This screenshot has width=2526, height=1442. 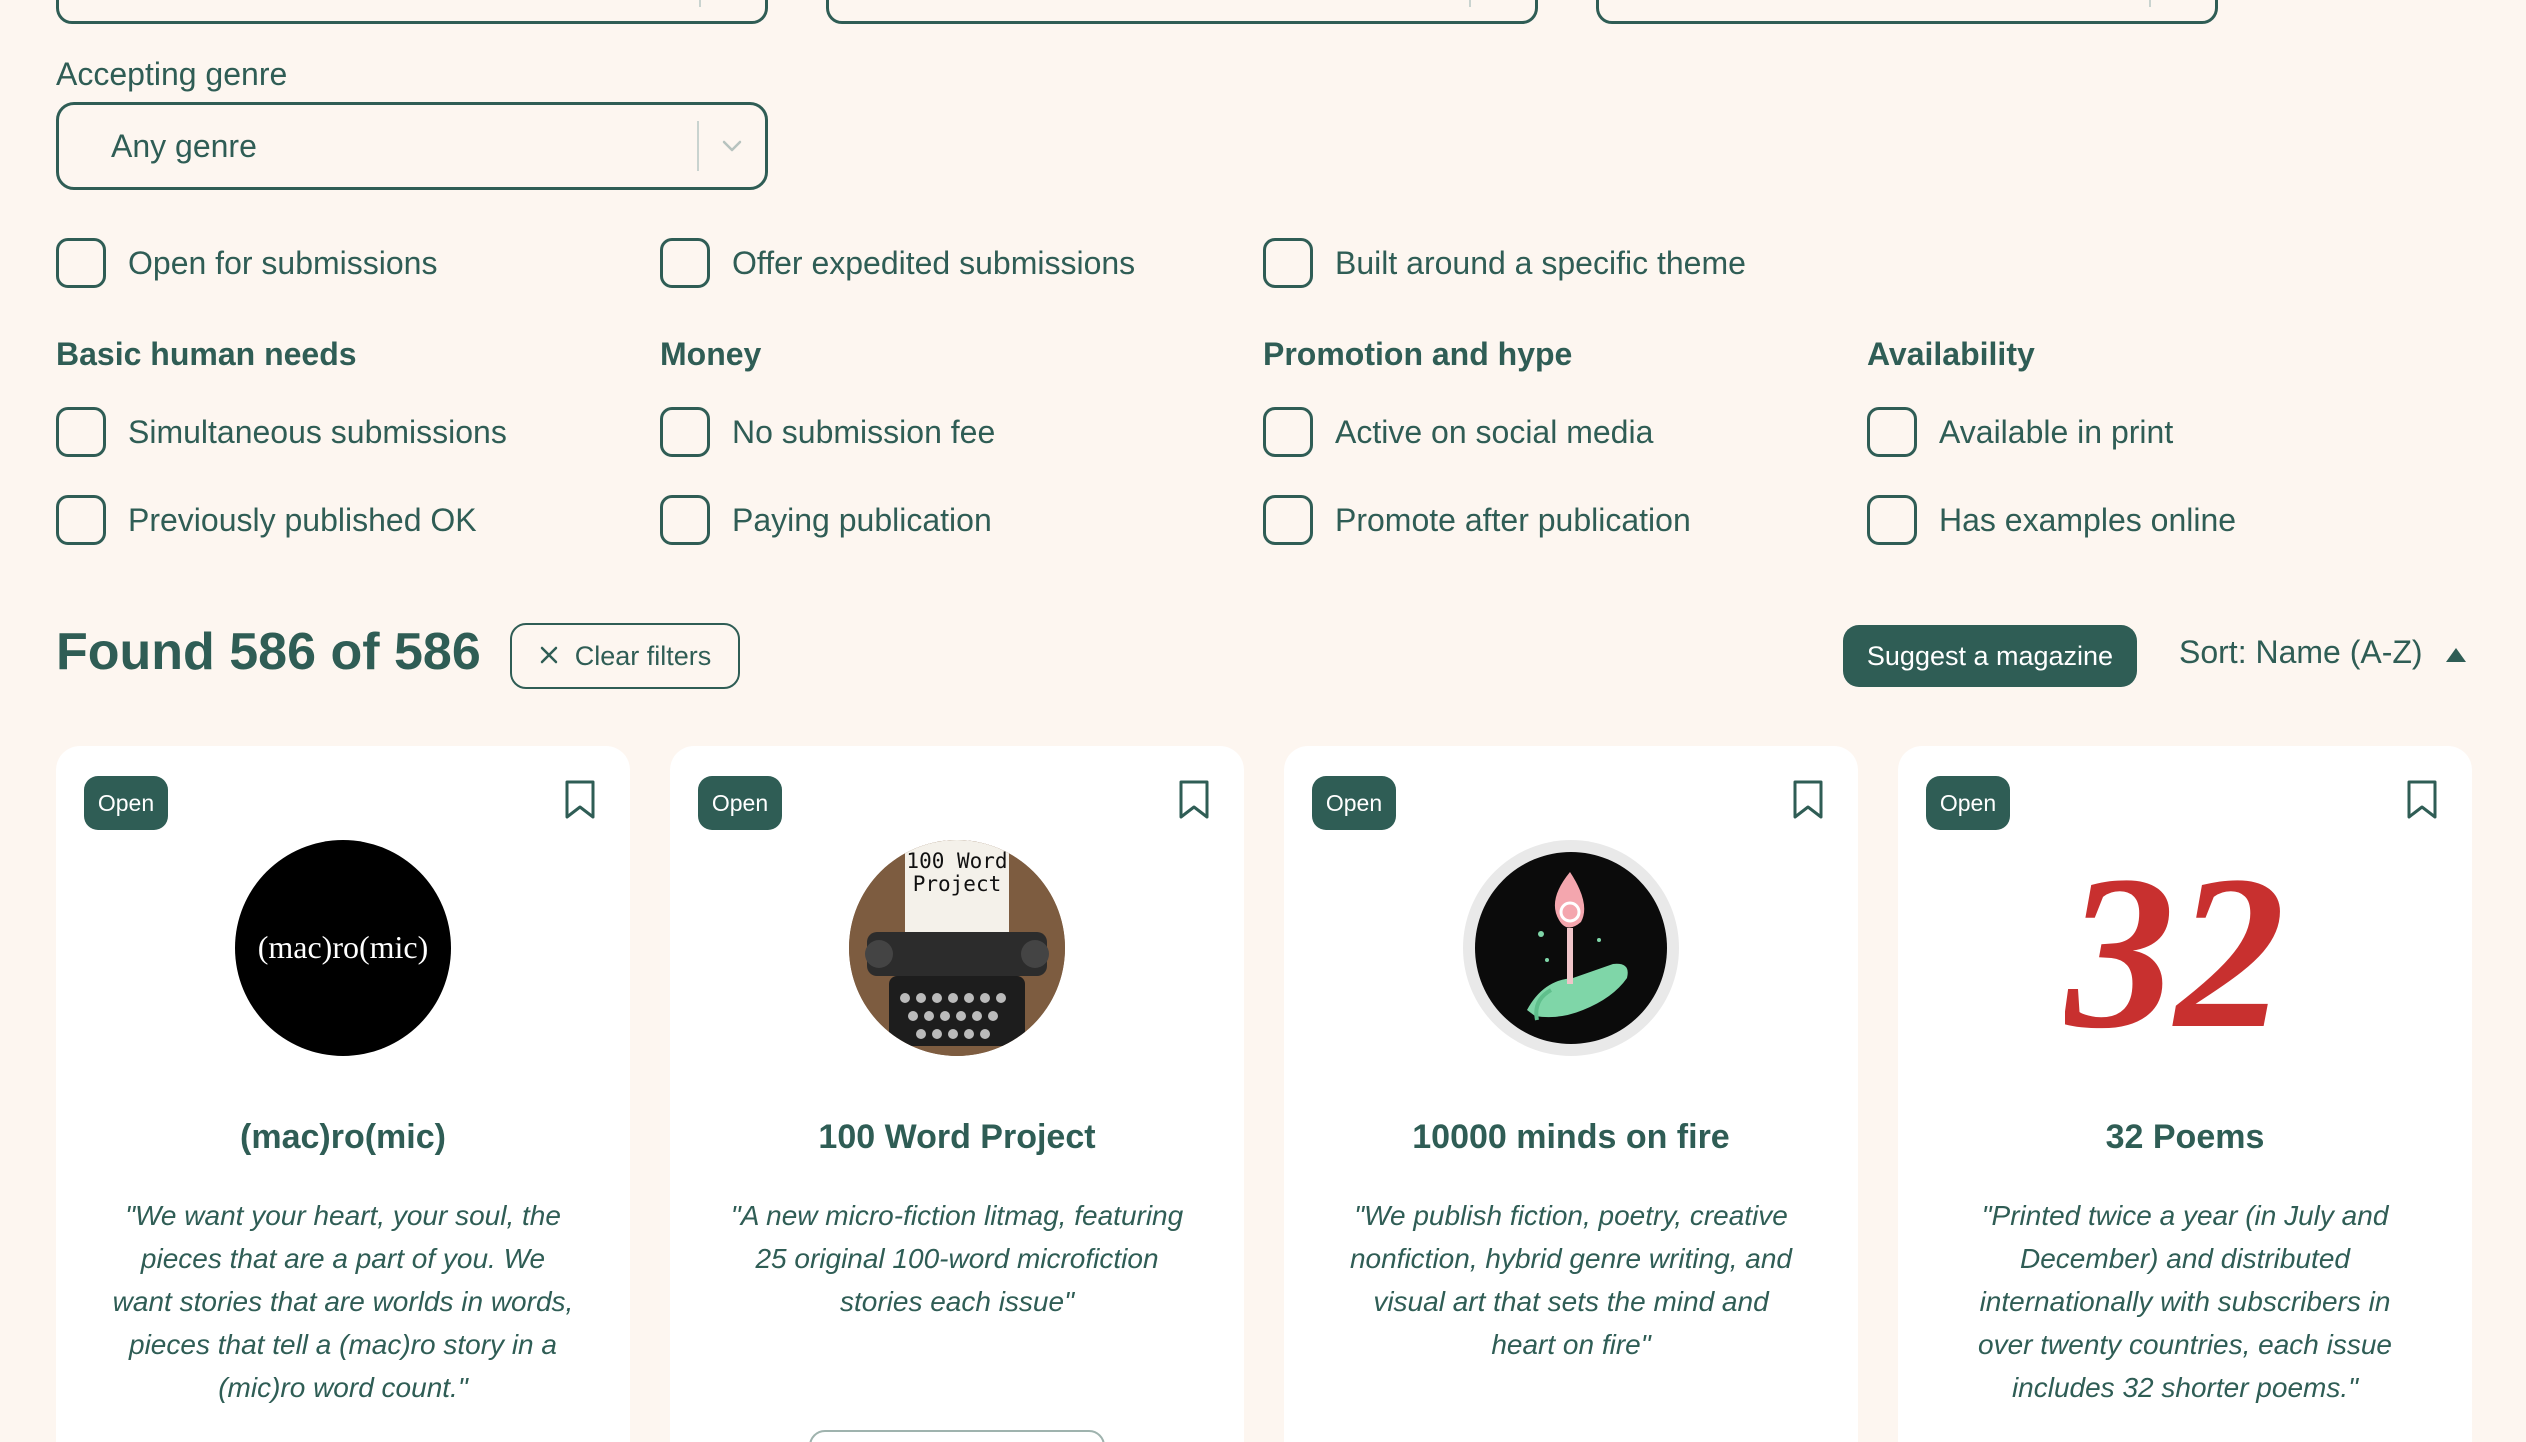 What do you see at coordinates (2175, 948) in the screenshot?
I see `logo-text: 32` at bounding box center [2175, 948].